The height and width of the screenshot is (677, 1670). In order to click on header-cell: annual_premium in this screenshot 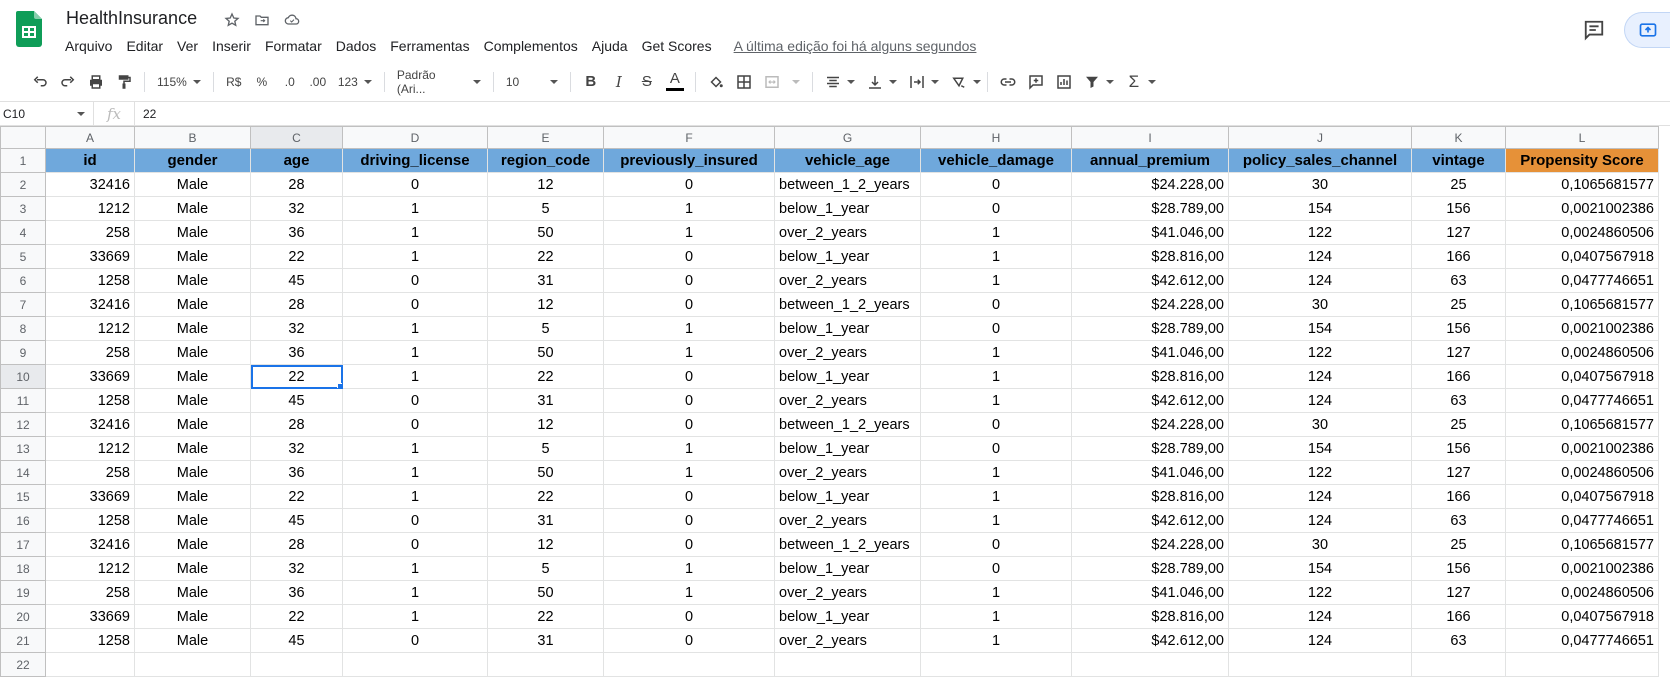, I will do `click(1150, 160)`.